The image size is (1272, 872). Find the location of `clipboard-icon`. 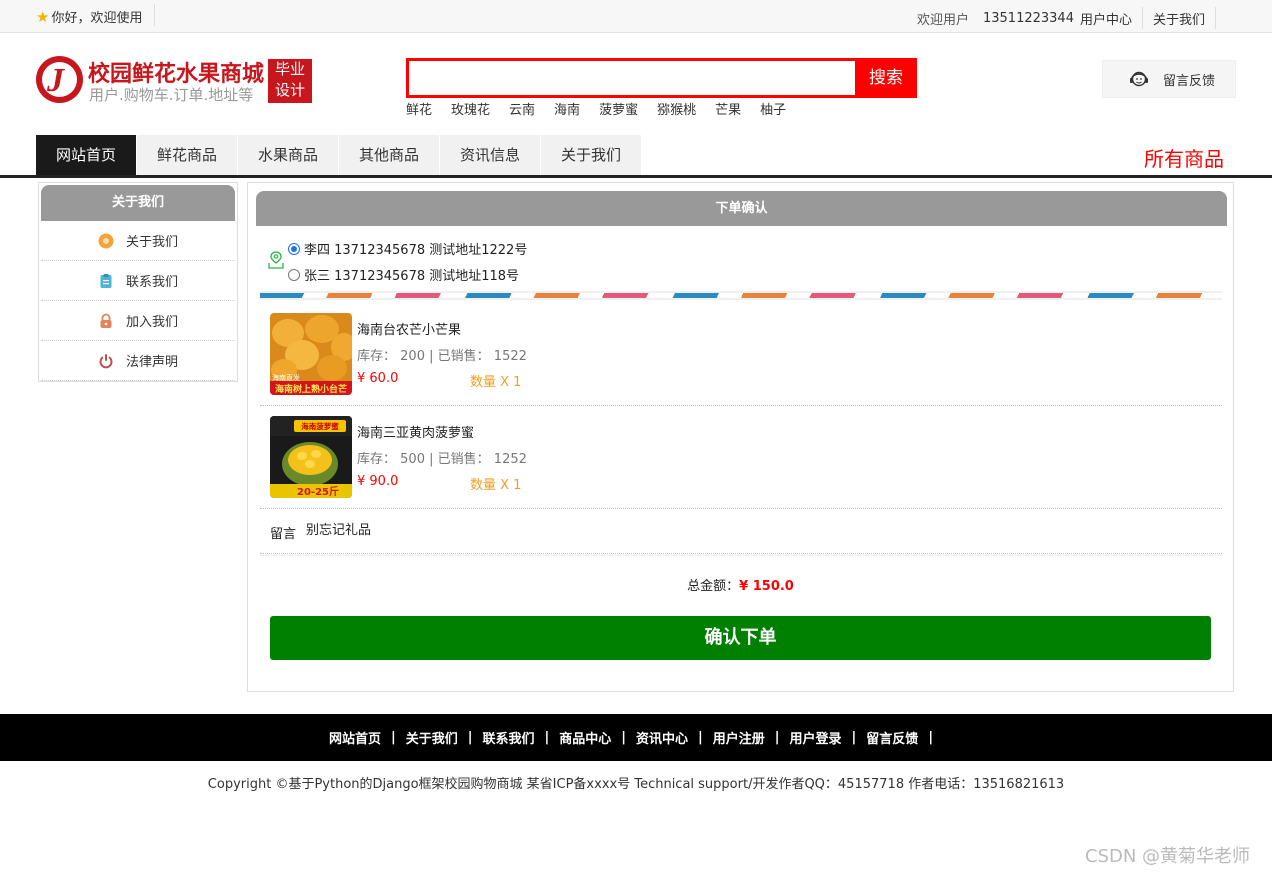

clipboard-icon is located at coordinates (106, 280).